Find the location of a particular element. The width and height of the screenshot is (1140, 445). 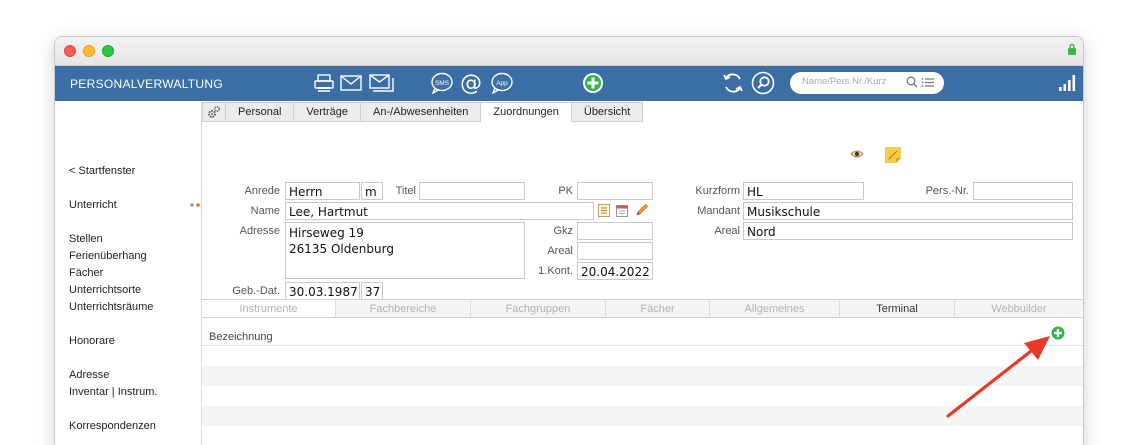

at-icon-label: @ is located at coordinates (471, 83).